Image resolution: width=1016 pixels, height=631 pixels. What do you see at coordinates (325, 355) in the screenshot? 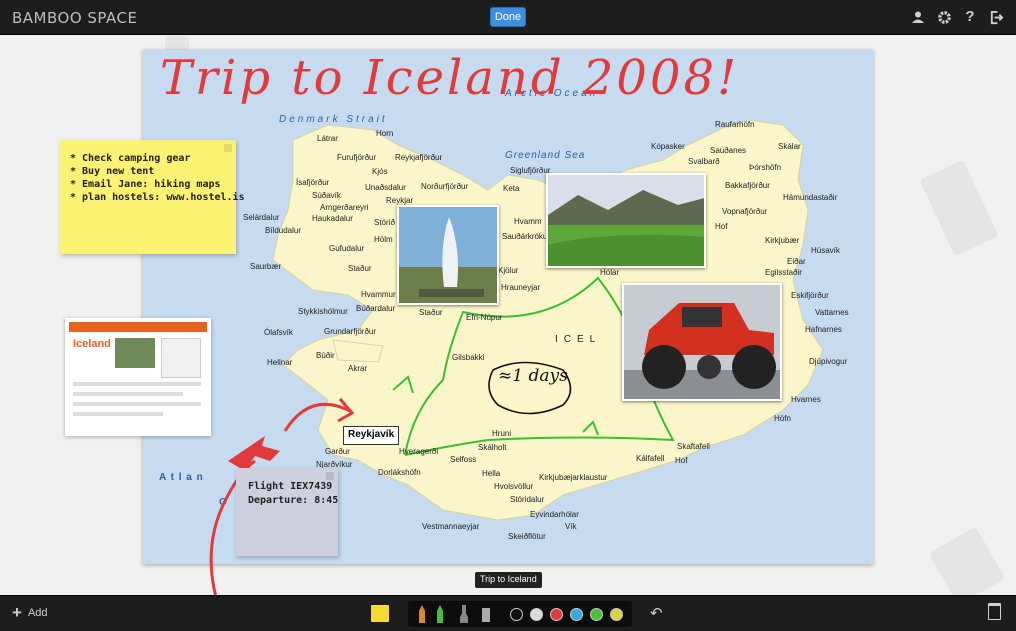
I see `map-place: Búðir` at bounding box center [325, 355].